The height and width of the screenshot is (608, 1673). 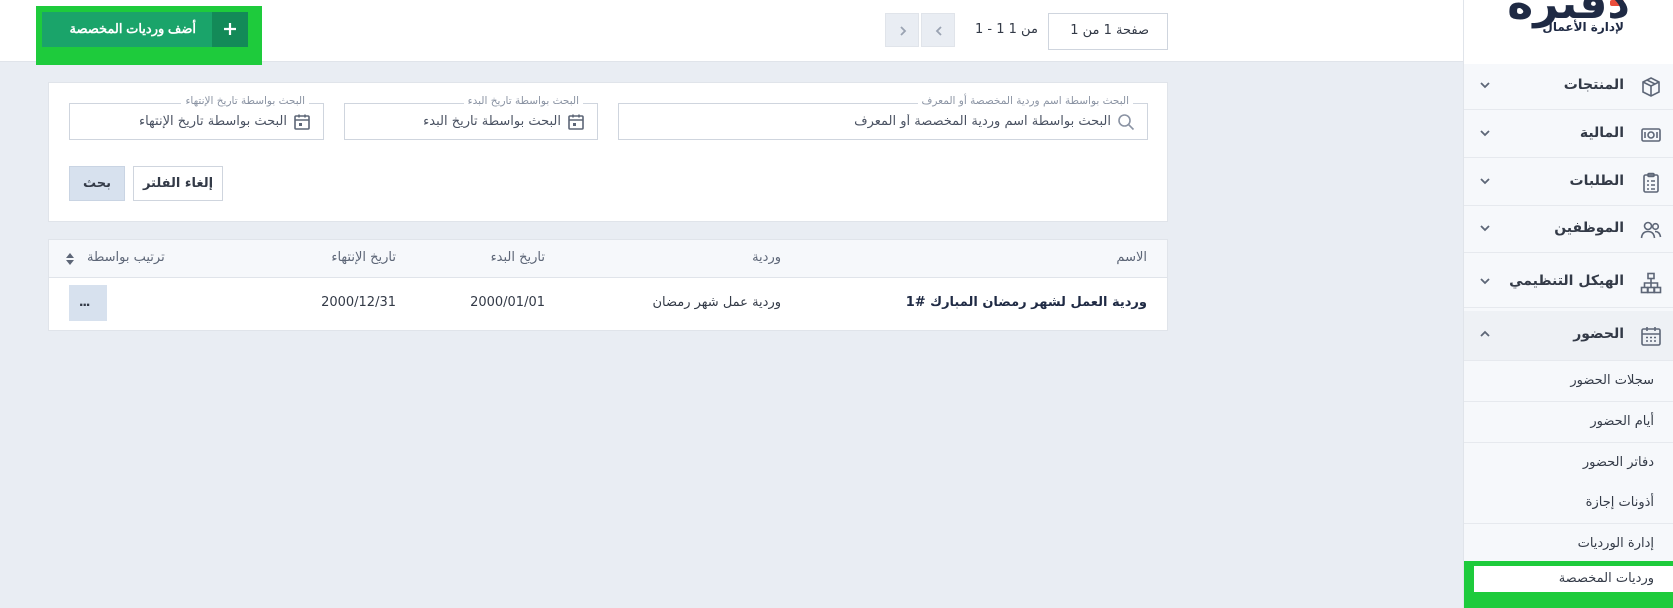 What do you see at coordinates (1651, 87) in the screenshot?
I see `box-icon` at bounding box center [1651, 87].